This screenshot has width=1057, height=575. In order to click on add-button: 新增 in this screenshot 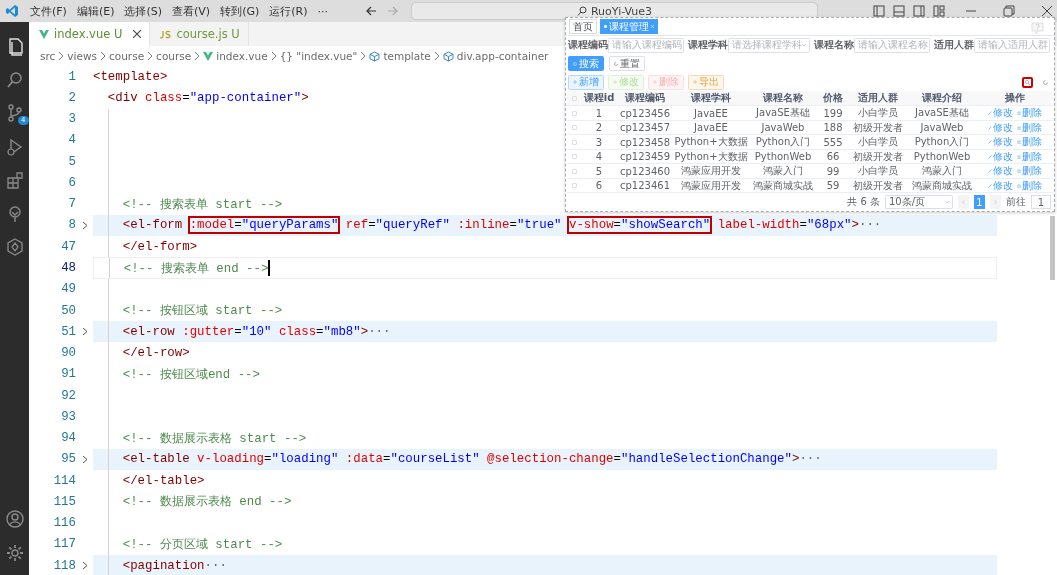, I will do `click(586, 82)`.